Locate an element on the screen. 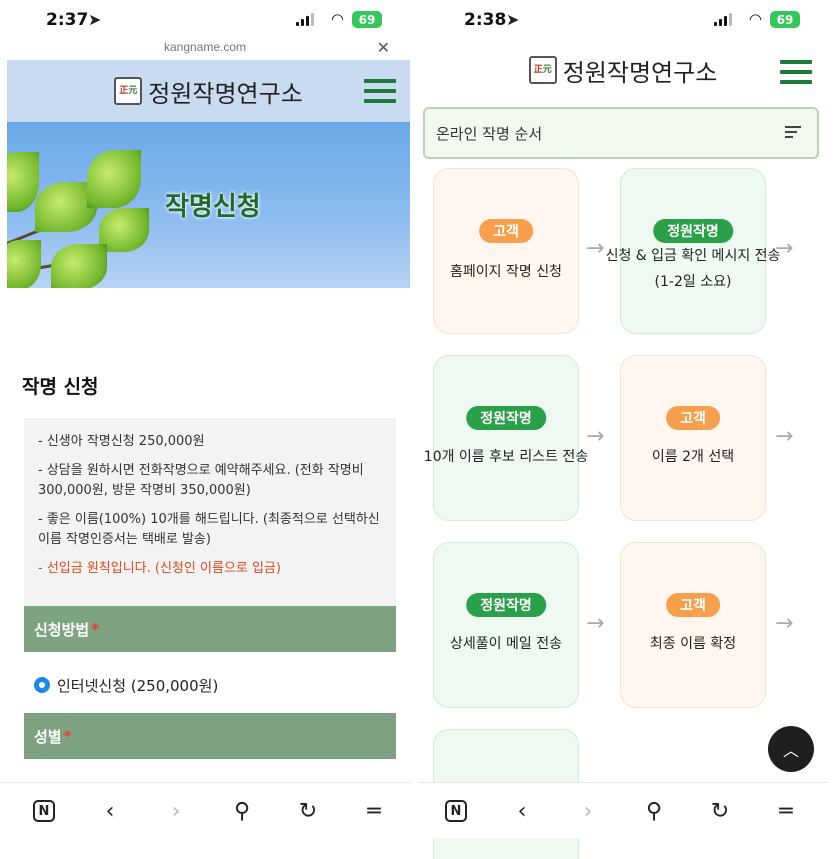  step-text: 이름 2개 선택 is located at coordinates (693, 457).